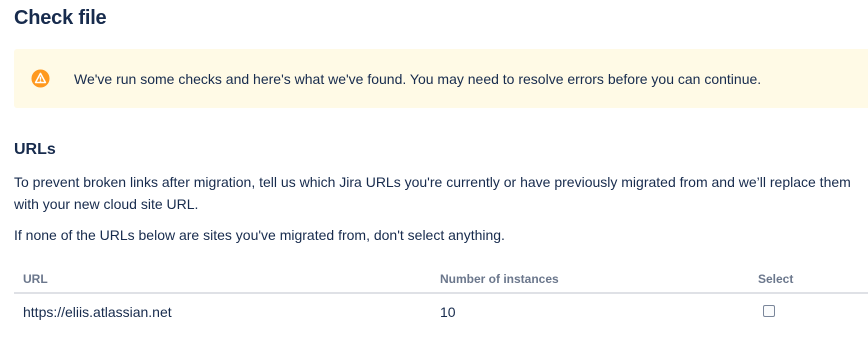 The height and width of the screenshot is (339, 868). I want to click on warning-icon, so click(40, 78).